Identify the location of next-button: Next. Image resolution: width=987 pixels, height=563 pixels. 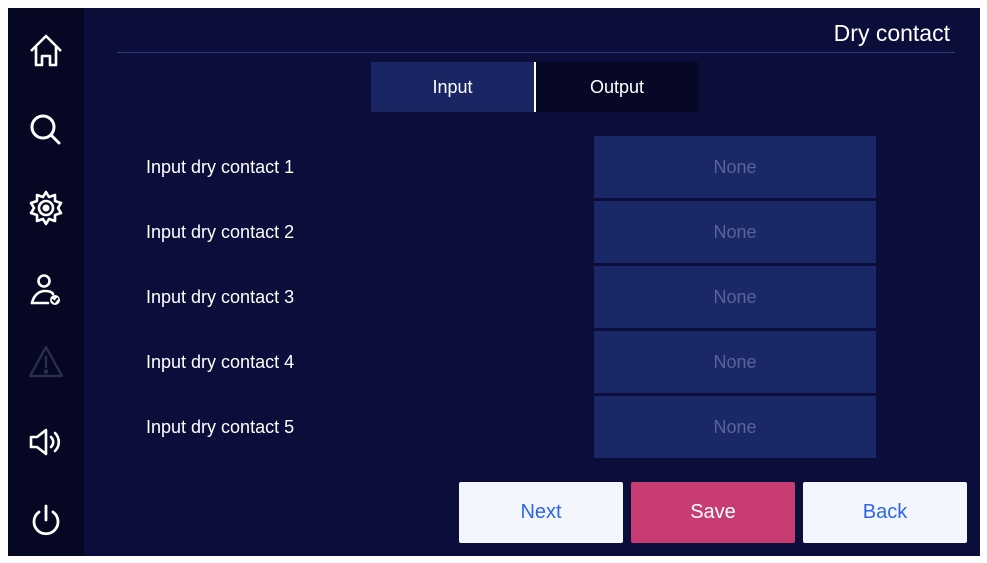
(541, 512).